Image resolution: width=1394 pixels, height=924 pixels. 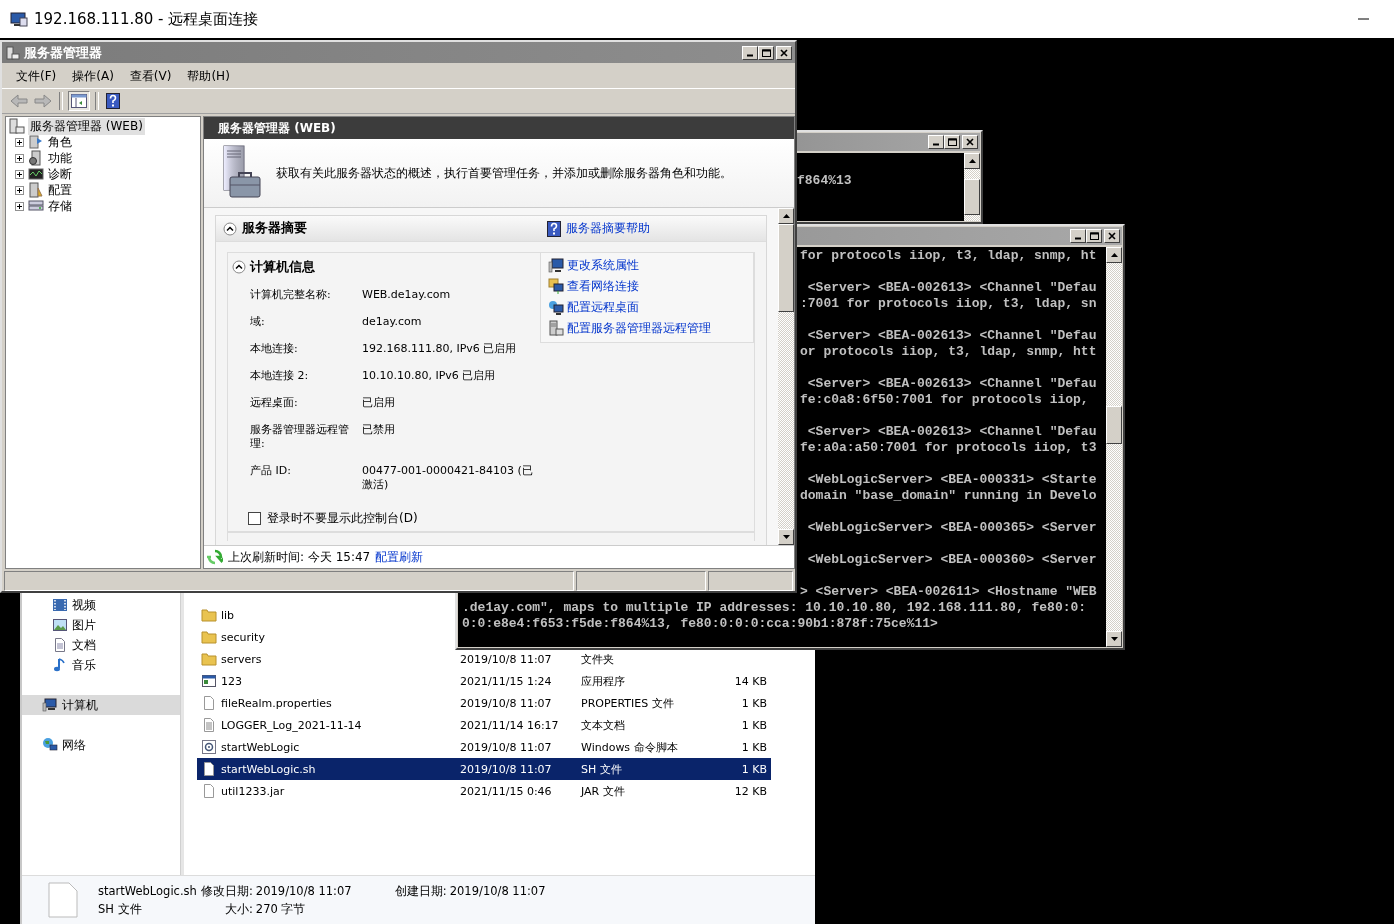 What do you see at coordinates (280, 909) in the screenshot?
I see `field-value: 270 字节` at bounding box center [280, 909].